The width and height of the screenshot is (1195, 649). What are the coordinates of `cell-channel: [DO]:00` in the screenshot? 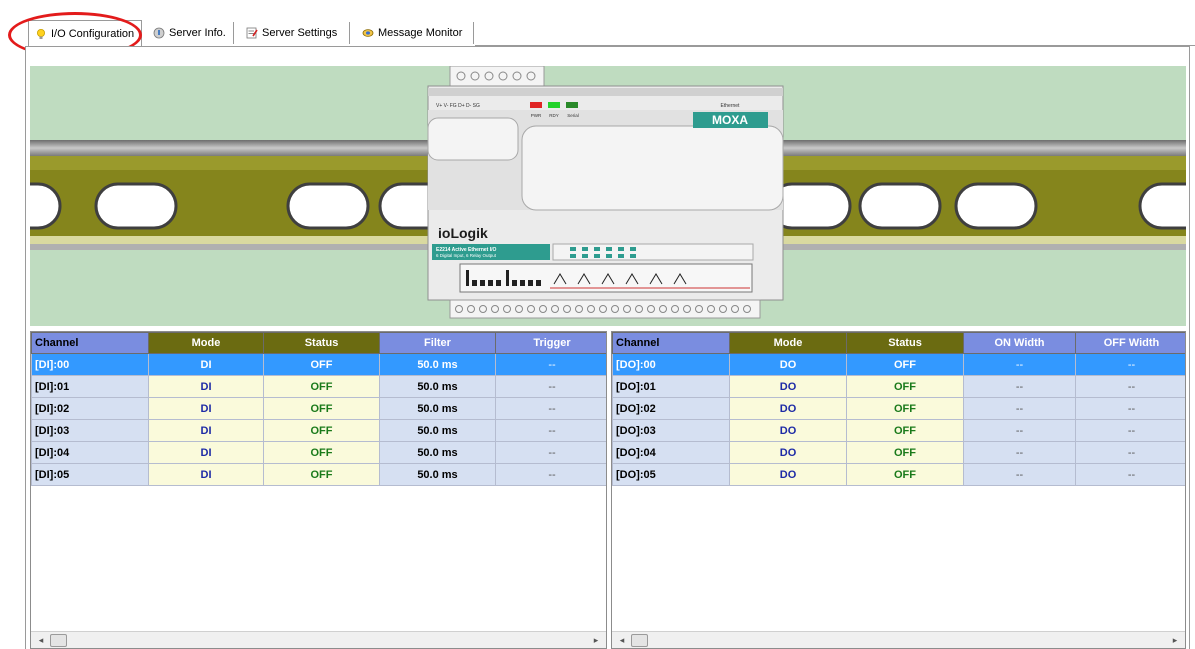 It's located at (671, 364).